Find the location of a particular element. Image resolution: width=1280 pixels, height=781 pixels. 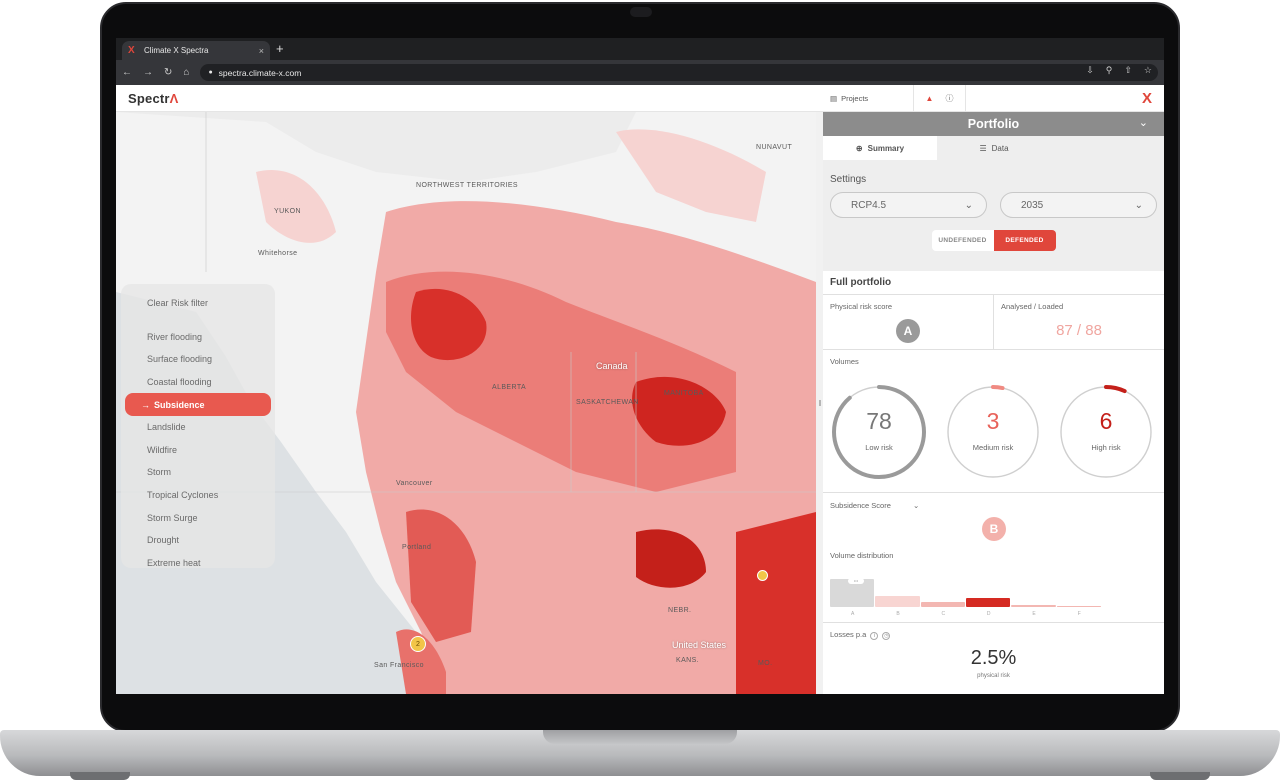

tab-title: Climate X Spectra is located at coordinates (176, 50).